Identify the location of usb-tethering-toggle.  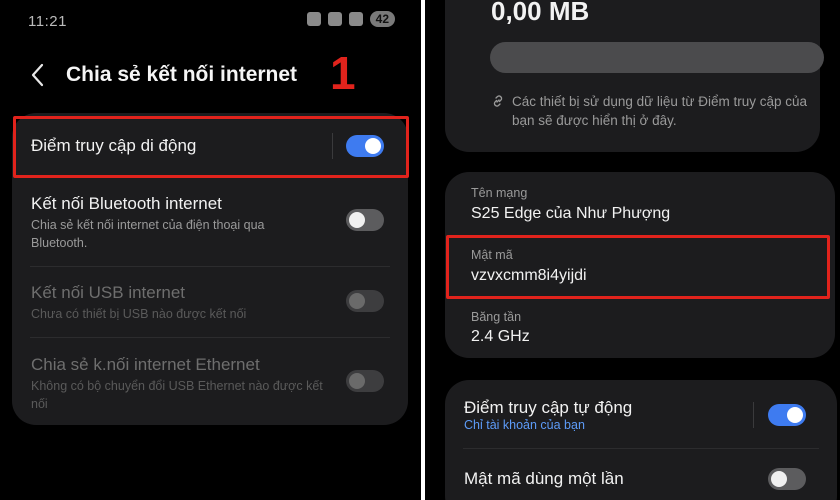
(365, 301).